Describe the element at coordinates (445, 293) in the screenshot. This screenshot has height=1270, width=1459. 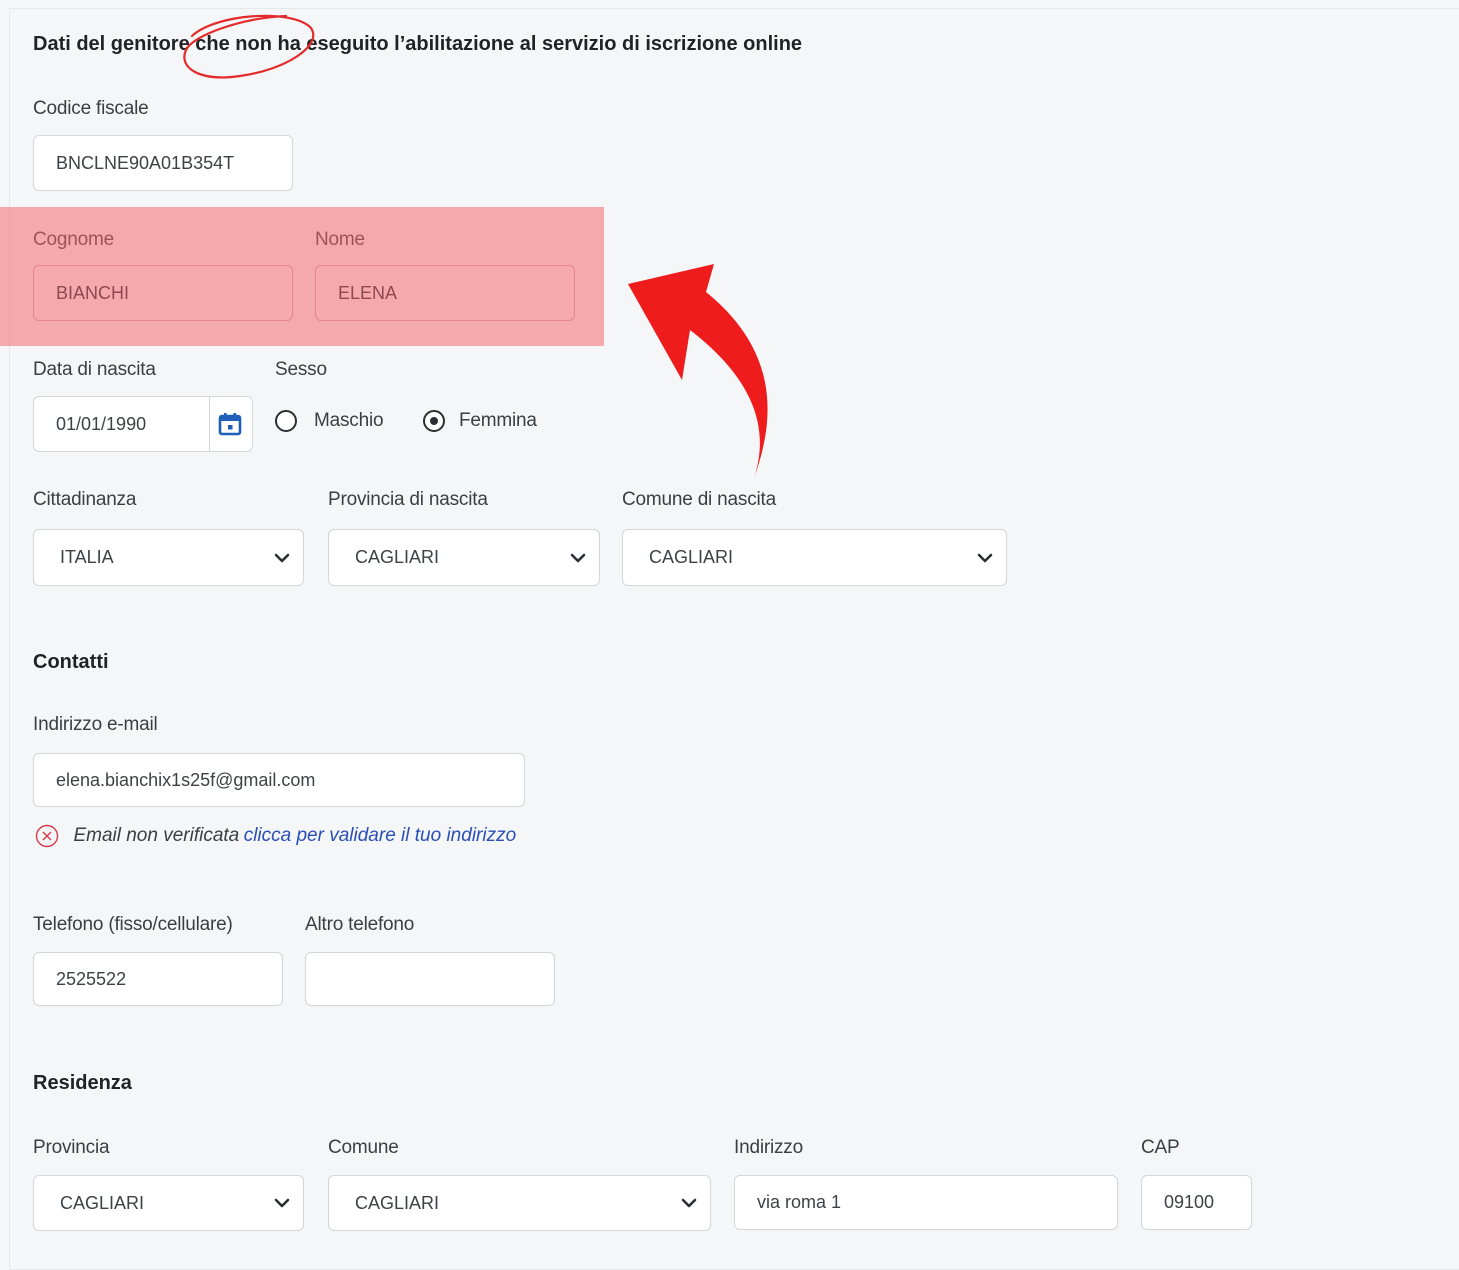
I see `nome-input: ELENA` at that location.